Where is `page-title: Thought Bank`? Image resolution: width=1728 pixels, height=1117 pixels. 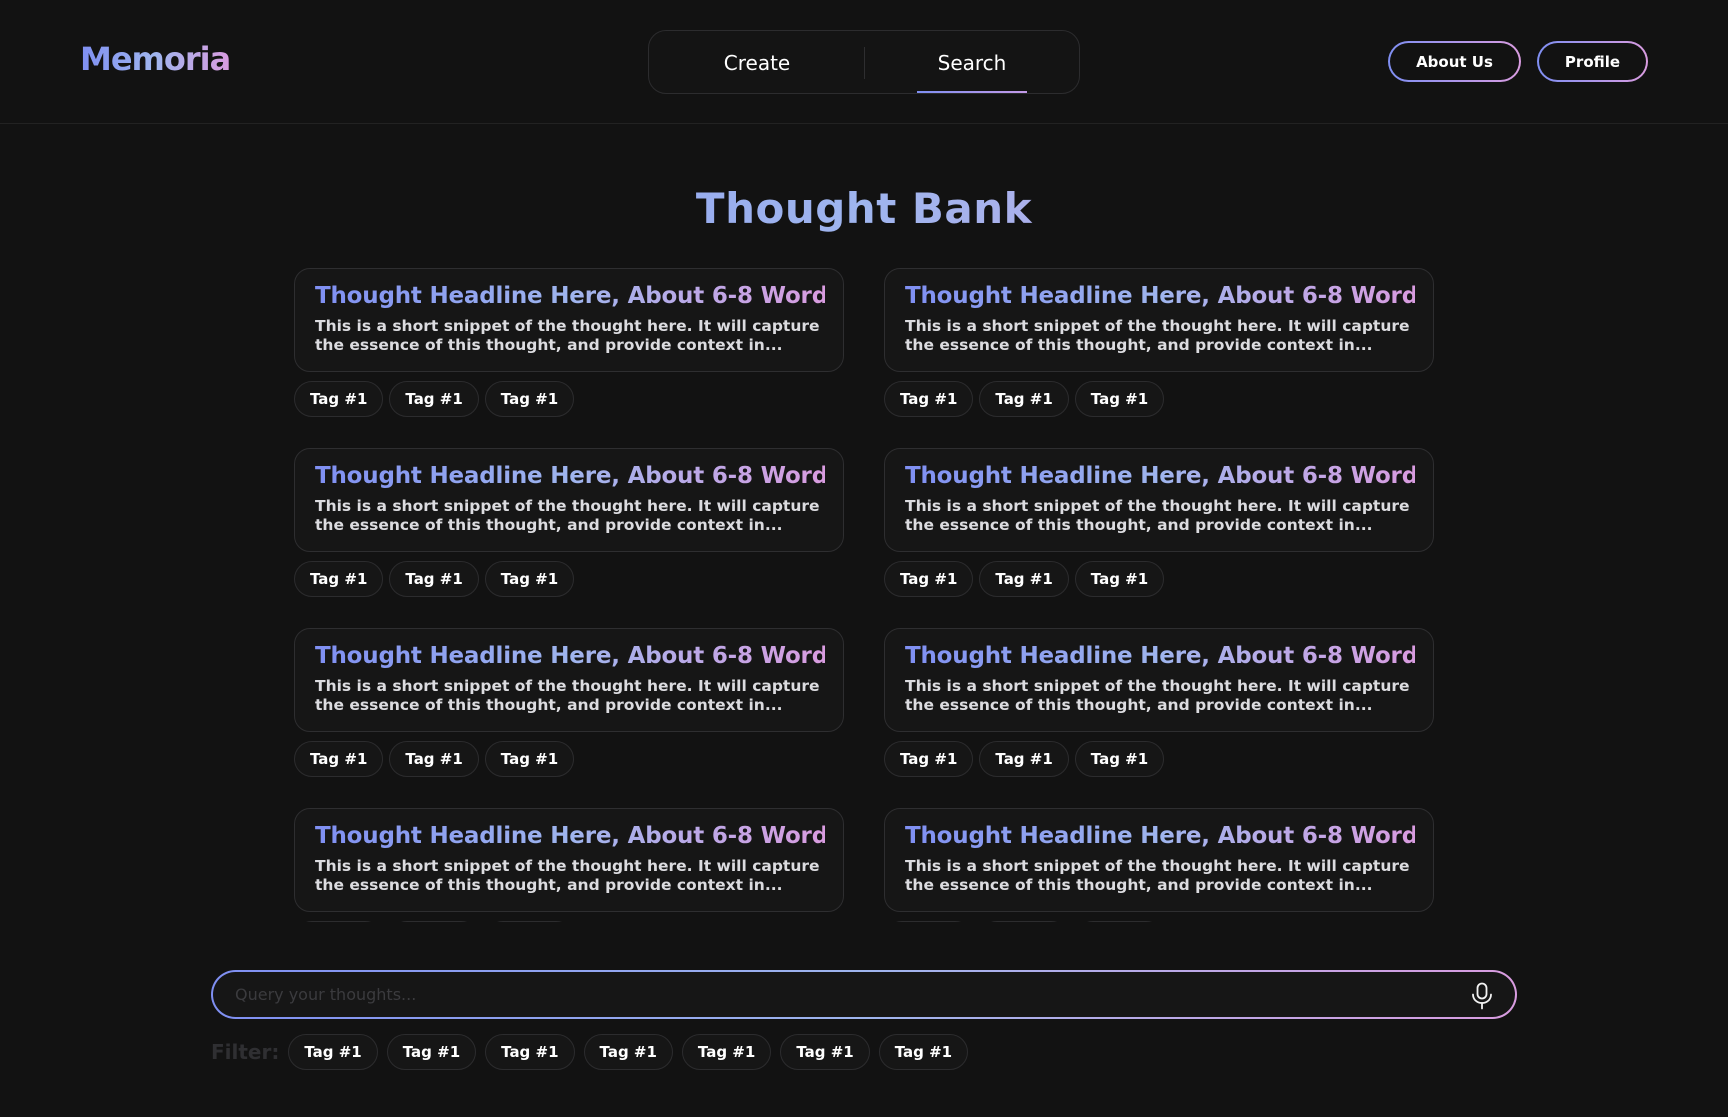 page-title: Thought Bank is located at coordinates (864, 208).